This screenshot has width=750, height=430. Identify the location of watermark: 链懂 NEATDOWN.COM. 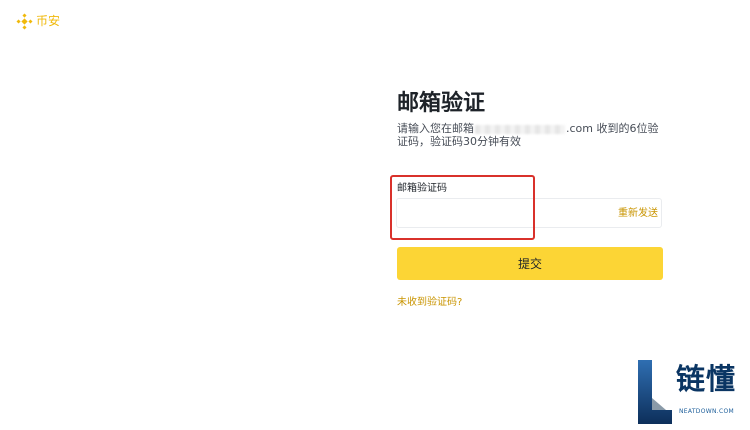
(692, 392).